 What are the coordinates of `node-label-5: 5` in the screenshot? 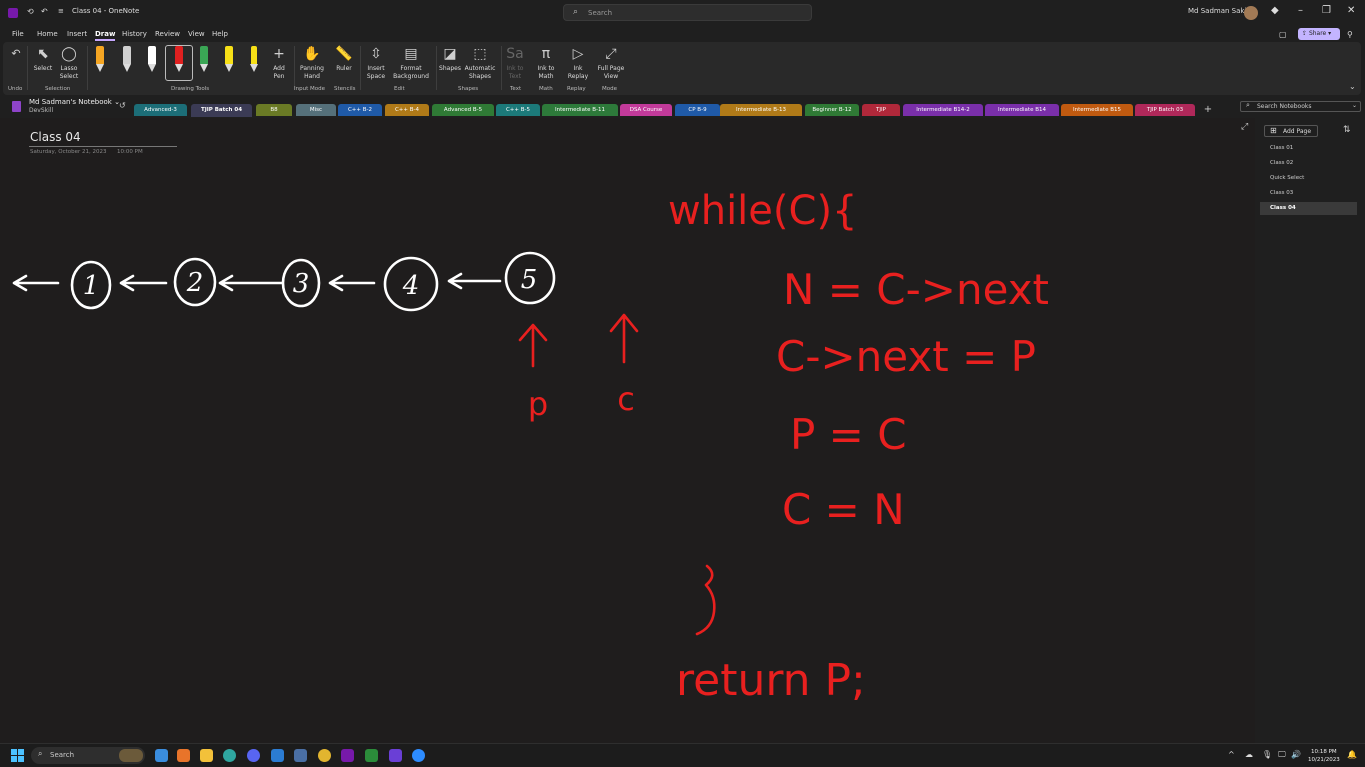 It's located at (529, 280).